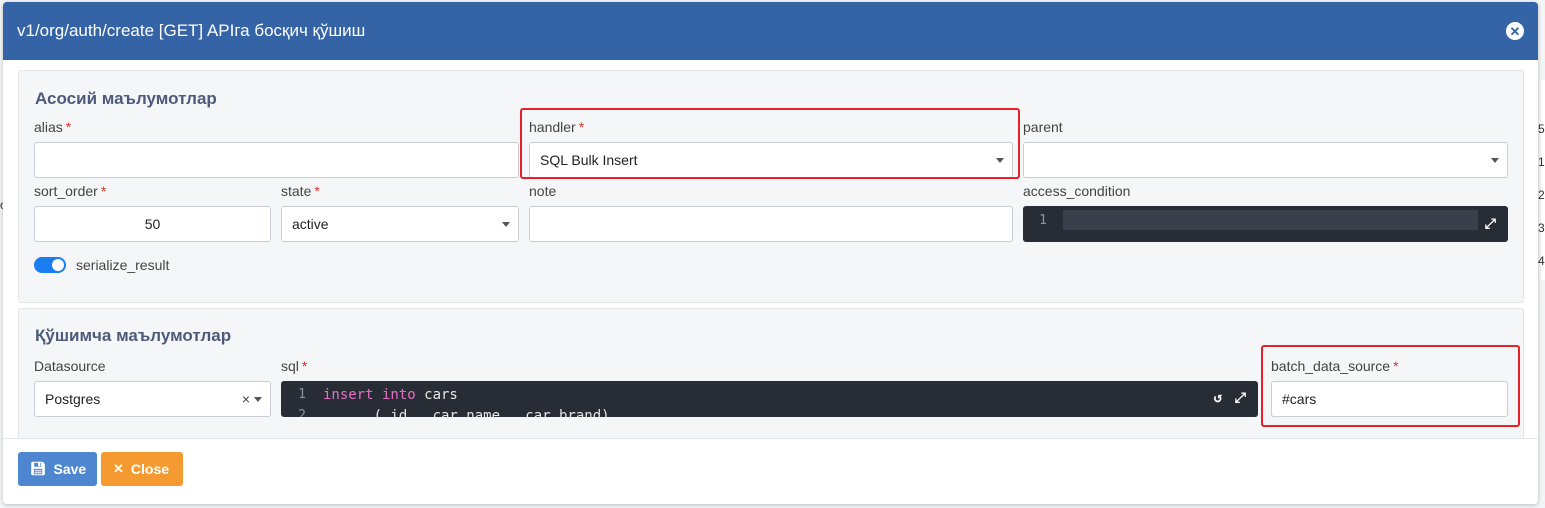 The width and height of the screenshot is (1545, 508). Describe the element at coordinates (246, 399) in the screenshot. I see `clear-icon: ×` at that location.